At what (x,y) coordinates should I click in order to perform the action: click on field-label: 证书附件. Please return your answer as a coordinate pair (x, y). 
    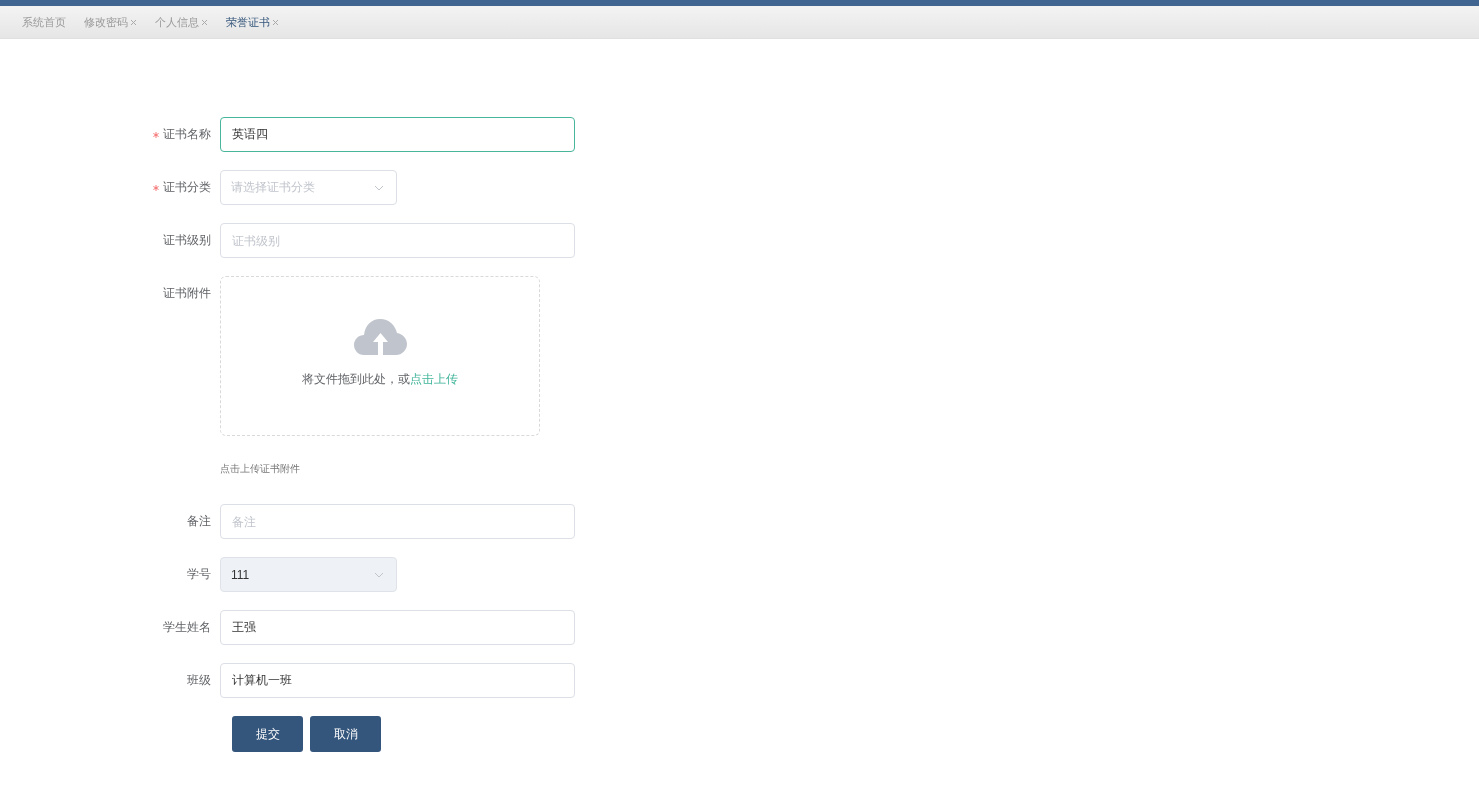
    Looking at the image, I should click on (187, 293).